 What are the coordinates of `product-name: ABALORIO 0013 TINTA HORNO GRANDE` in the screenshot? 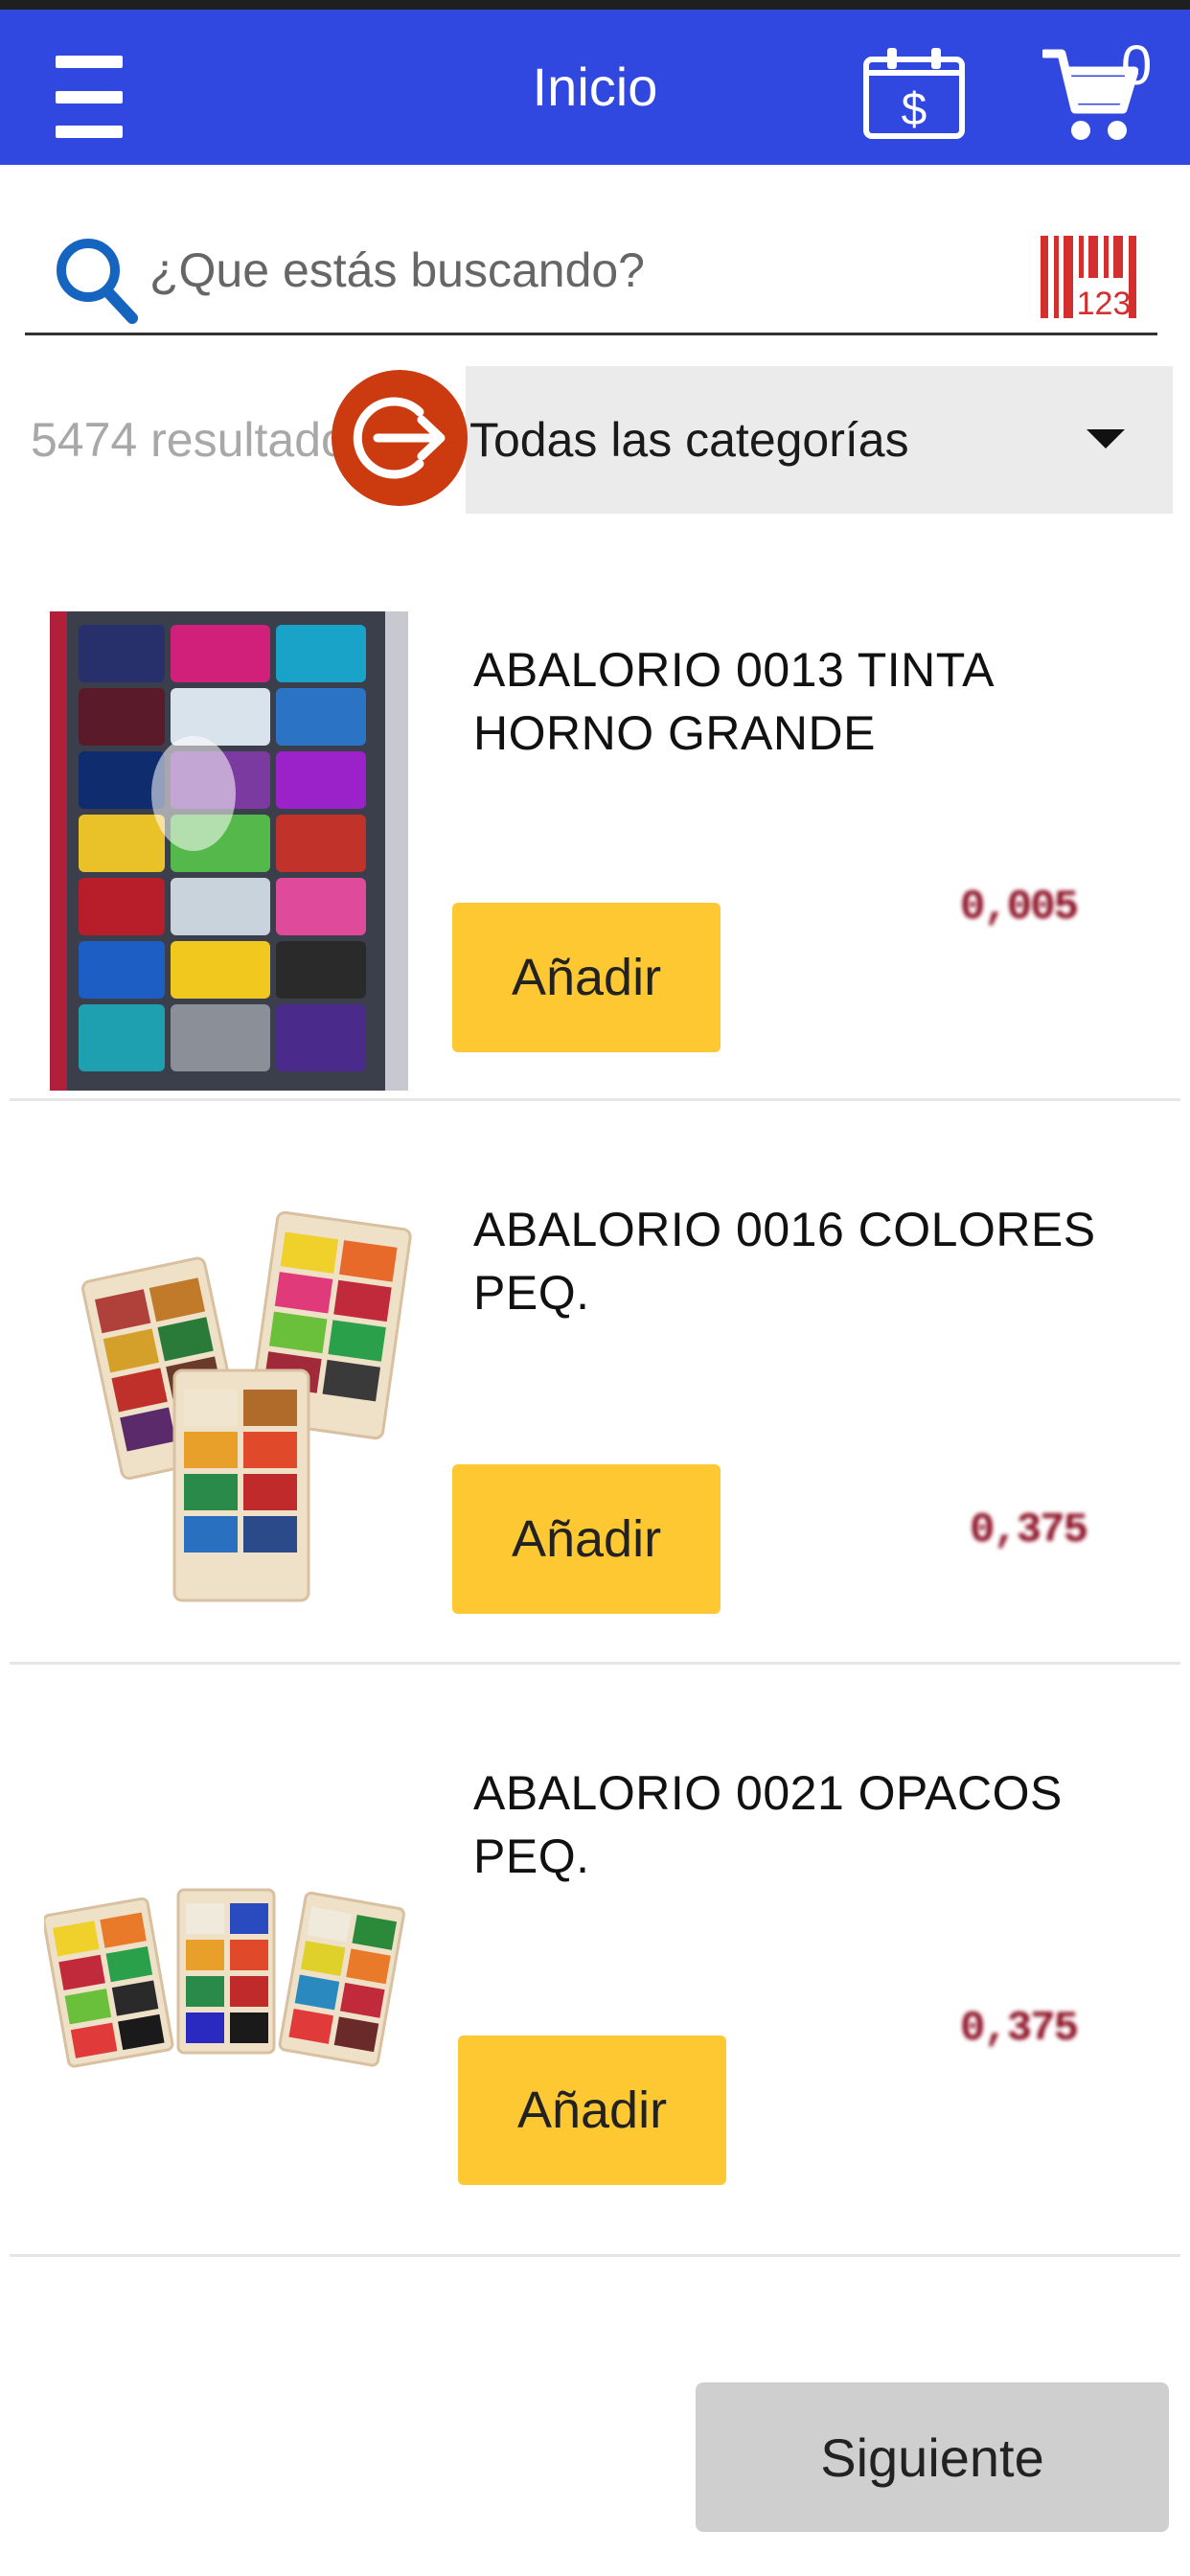 It's located at (809, 701).